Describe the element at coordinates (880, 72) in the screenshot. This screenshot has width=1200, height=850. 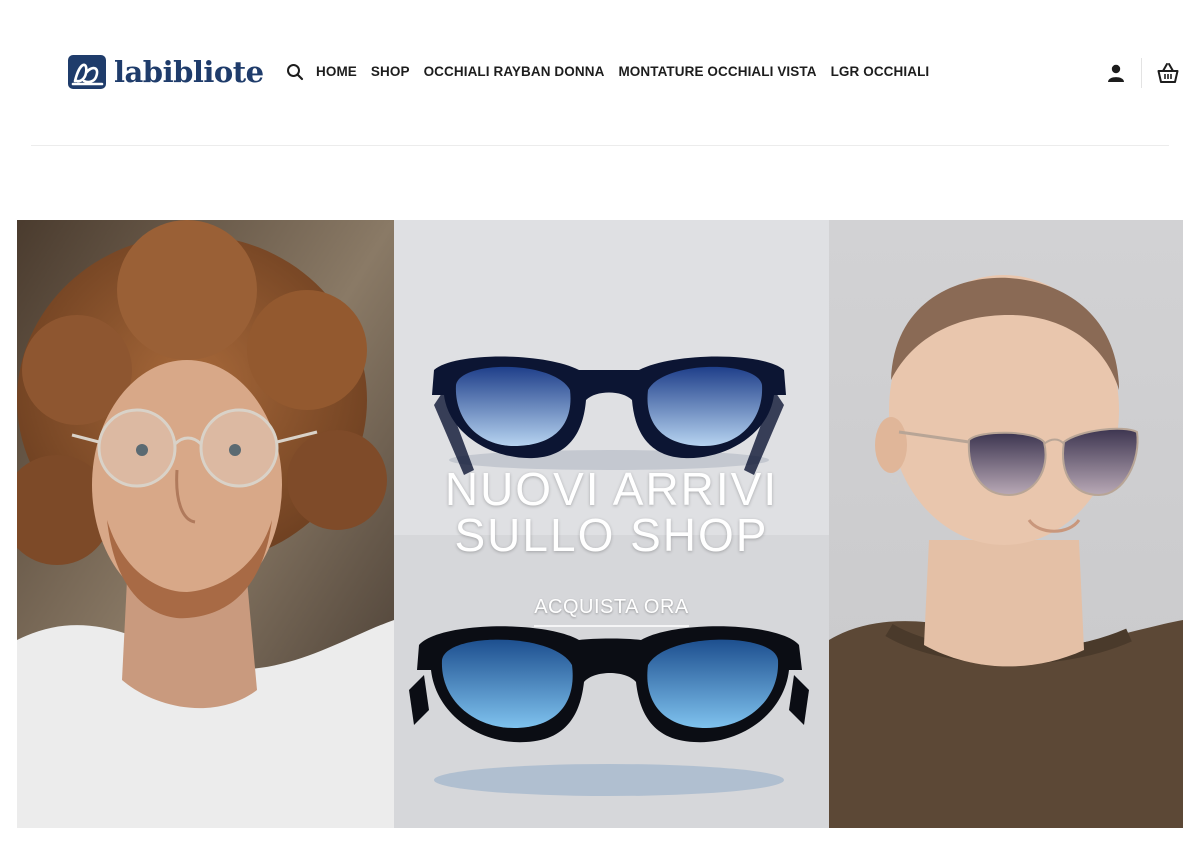
I see `nav-item-lgr-occhiali: LGR OCCHIALI` at that location.